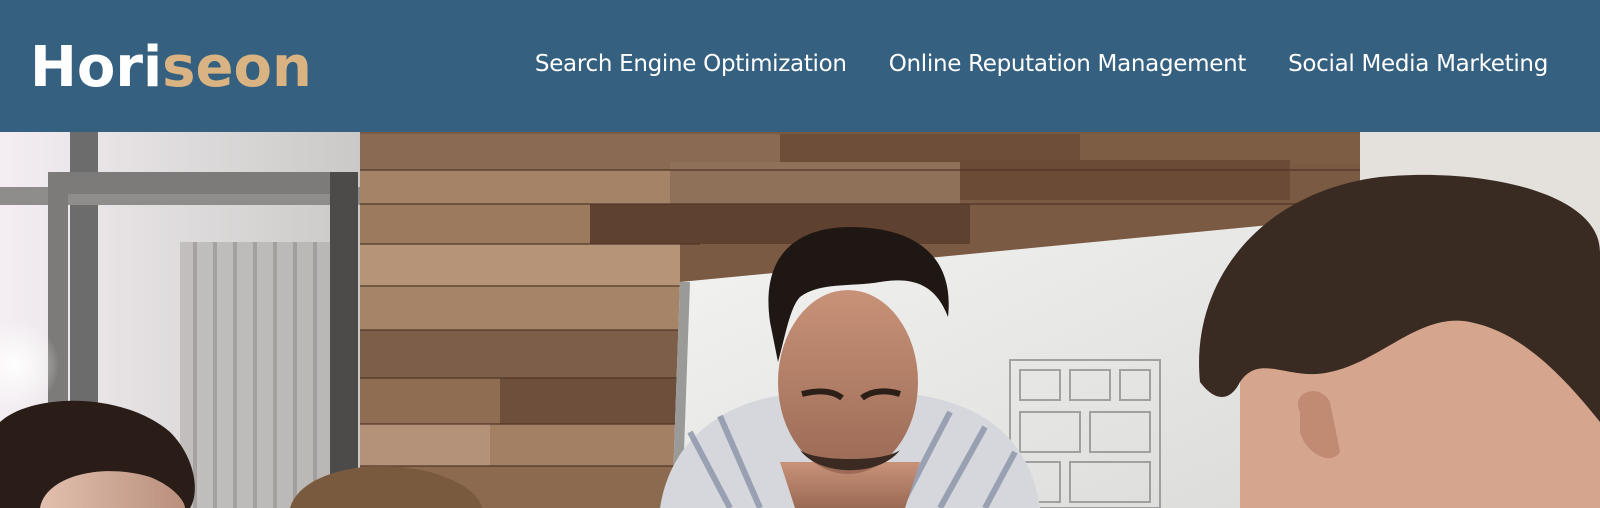 This screenshot has width=1600, height=508. Describe the element at coordinates (1068, 64) in the screenshot. I see `nav-link-reputation: Online Reputation Management` at that location.